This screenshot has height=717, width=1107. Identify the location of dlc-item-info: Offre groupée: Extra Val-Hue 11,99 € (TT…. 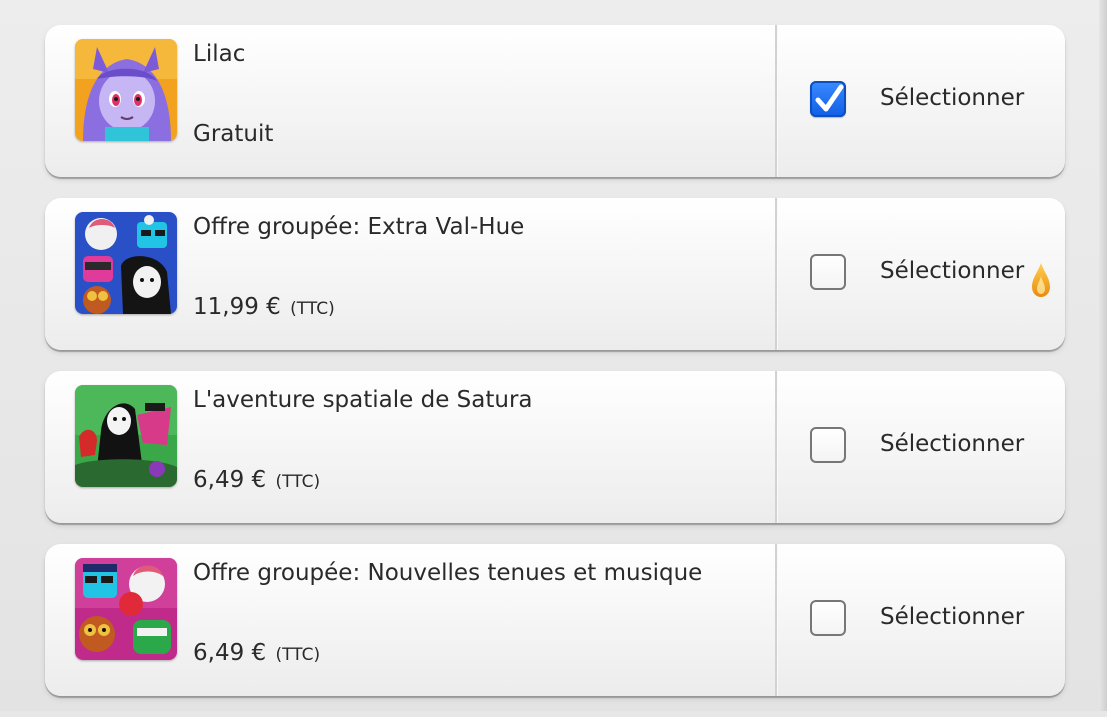
(410, 274).